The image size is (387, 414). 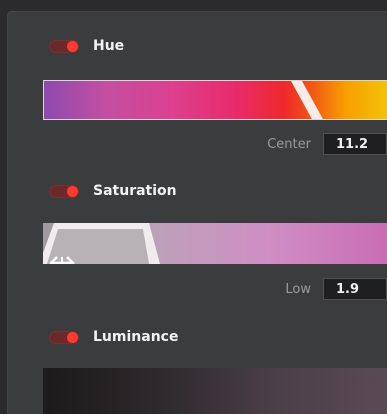 I want to click on luminance-enable-toggle, so click(x=64, y=337).